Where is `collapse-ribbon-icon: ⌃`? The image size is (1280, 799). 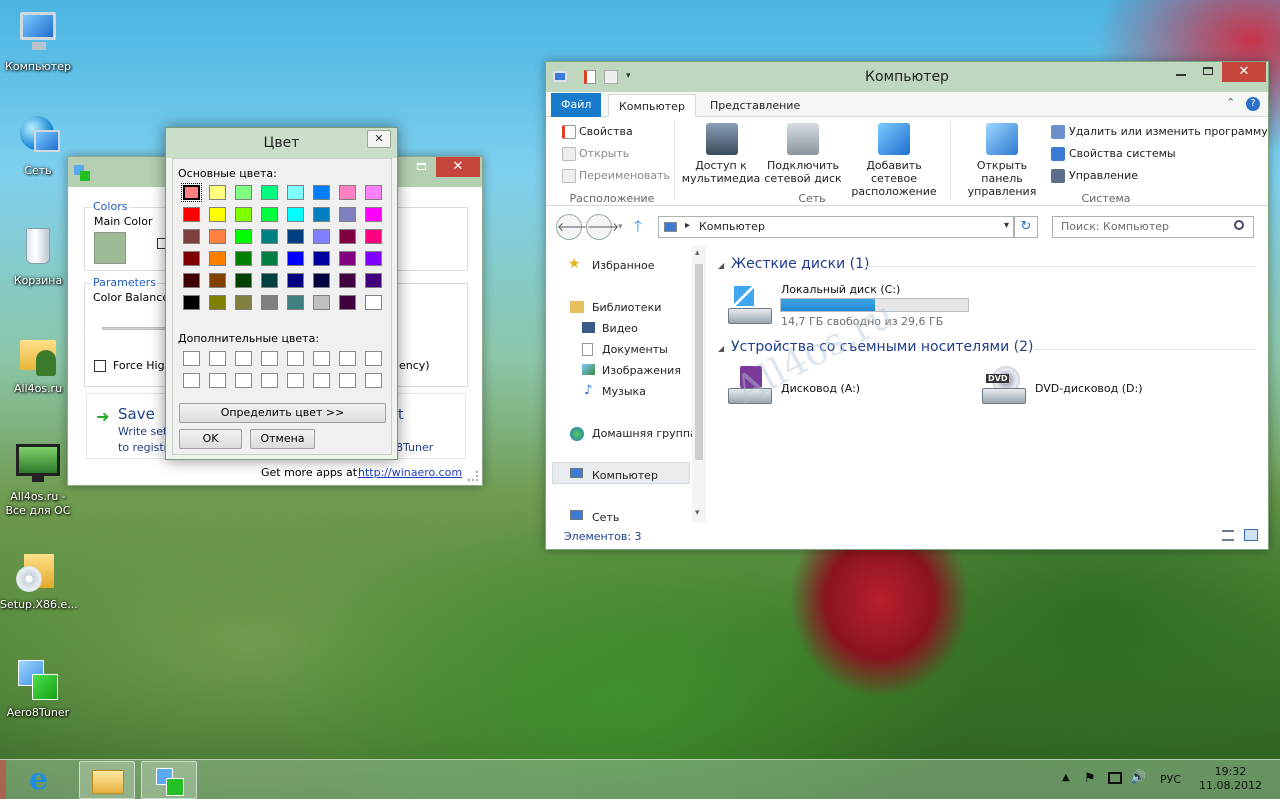
collapse-ribbon-icon: ⌃ is located at coordinates (1230, 102).